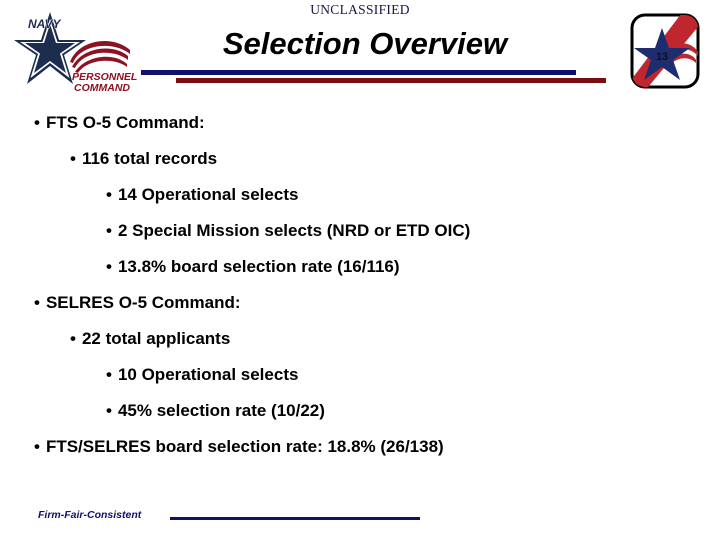 This screenshot has height=540, width=720. Describe the element at coordinates (295, 518) in the screenshot. I see `footer-rule` at that location.